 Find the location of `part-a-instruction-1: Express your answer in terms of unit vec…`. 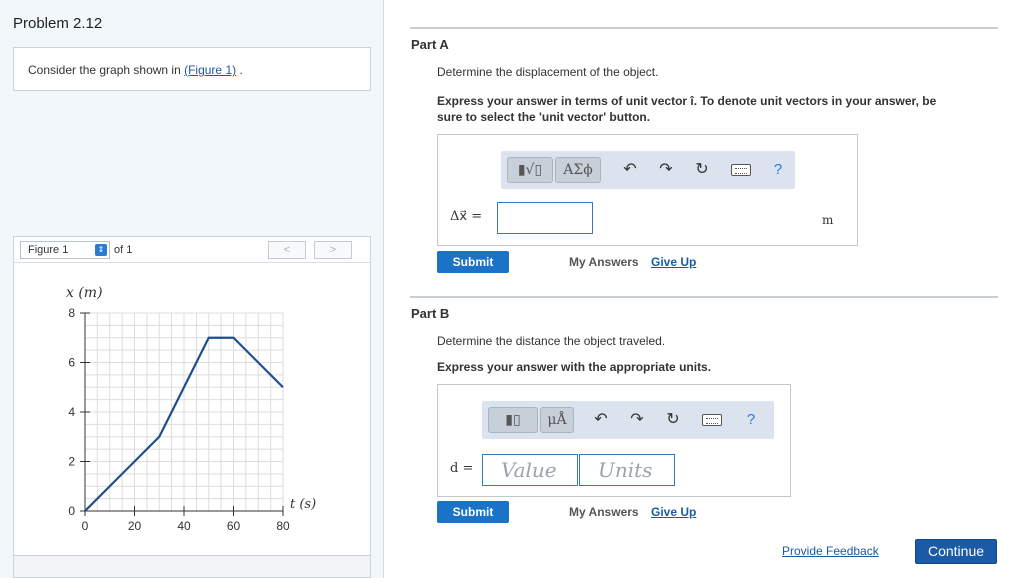

part-a-instruction-1: Express your answer in terms of unit vec… is located at coordinates (687, 101).